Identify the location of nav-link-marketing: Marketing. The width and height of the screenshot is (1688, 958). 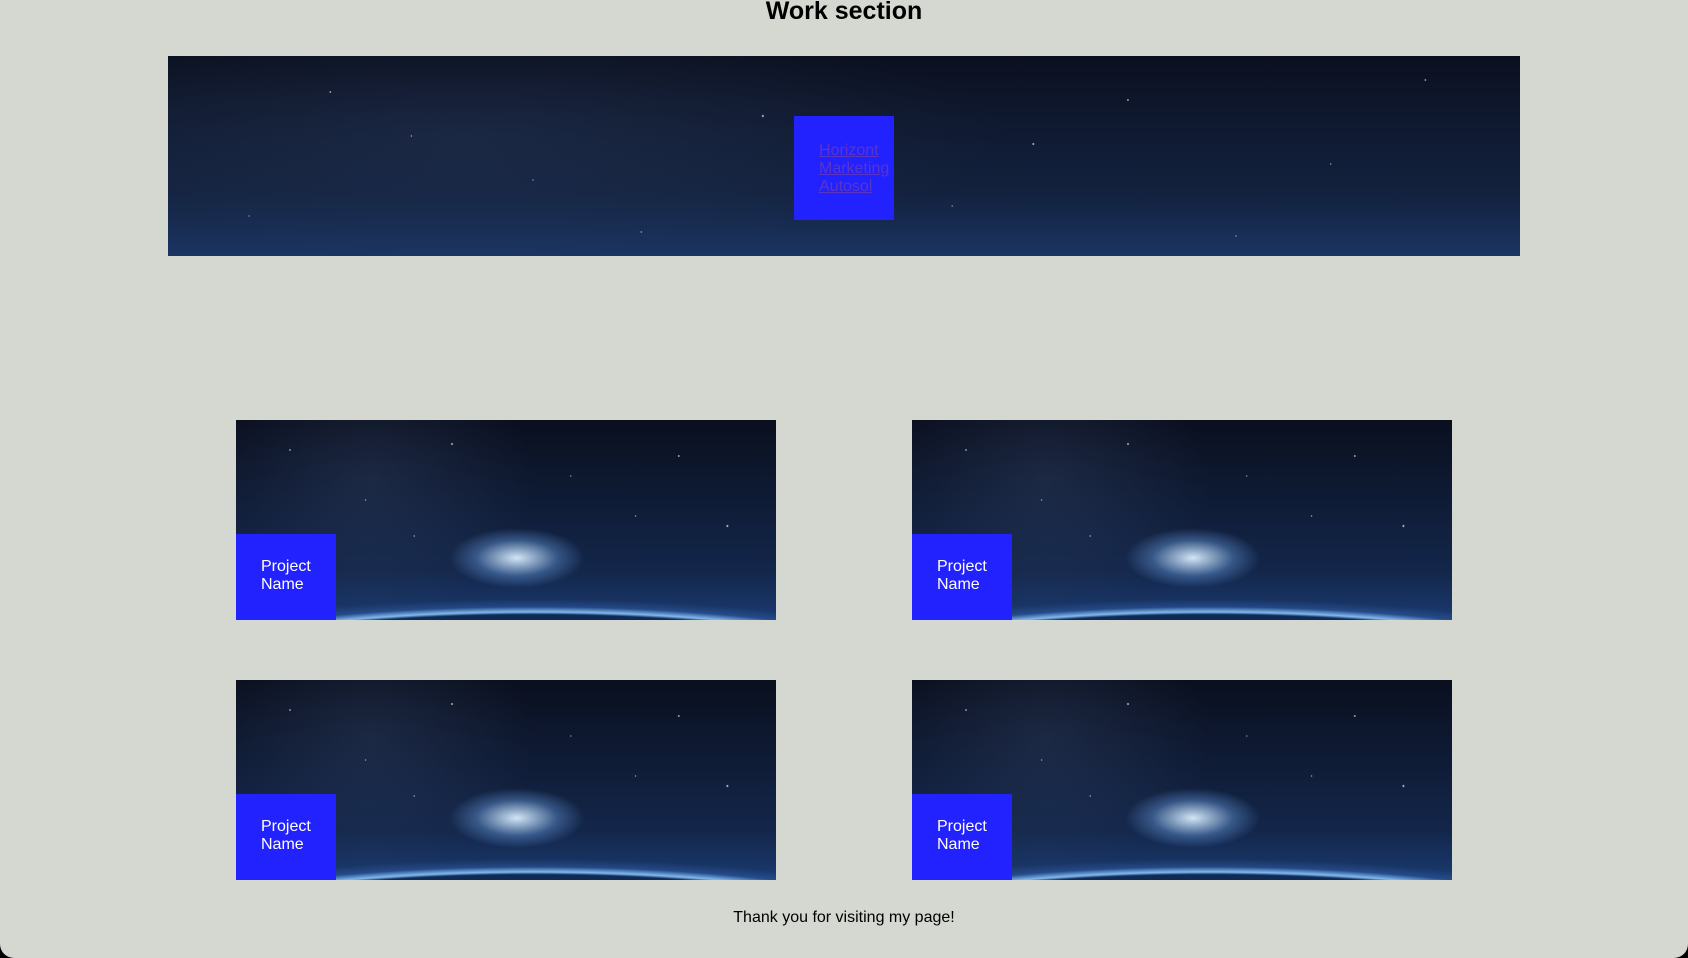
(856, 169).